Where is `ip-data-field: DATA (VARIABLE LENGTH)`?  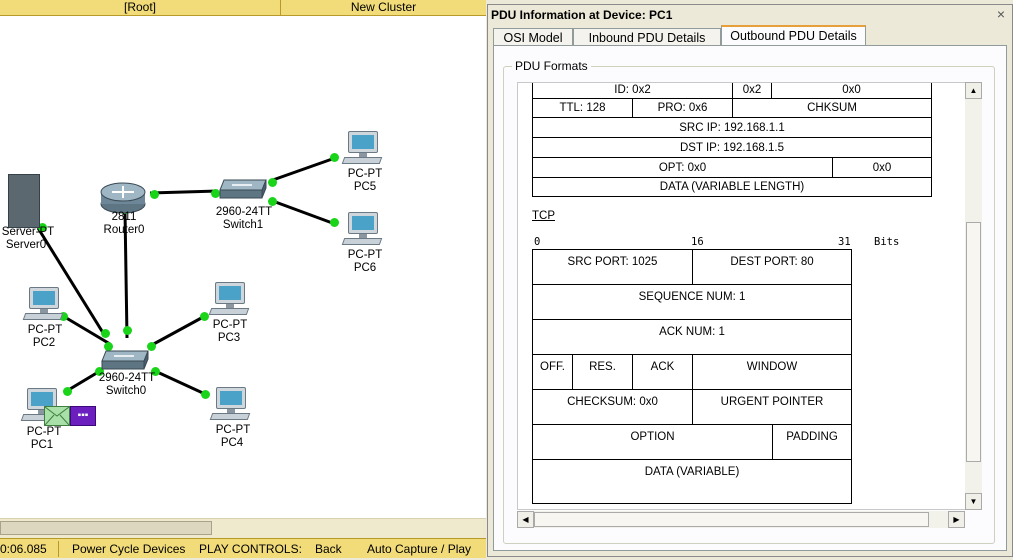 ip-data-field: DATA (VARIABLE LENGTH) is located at coordinates (732, 187).